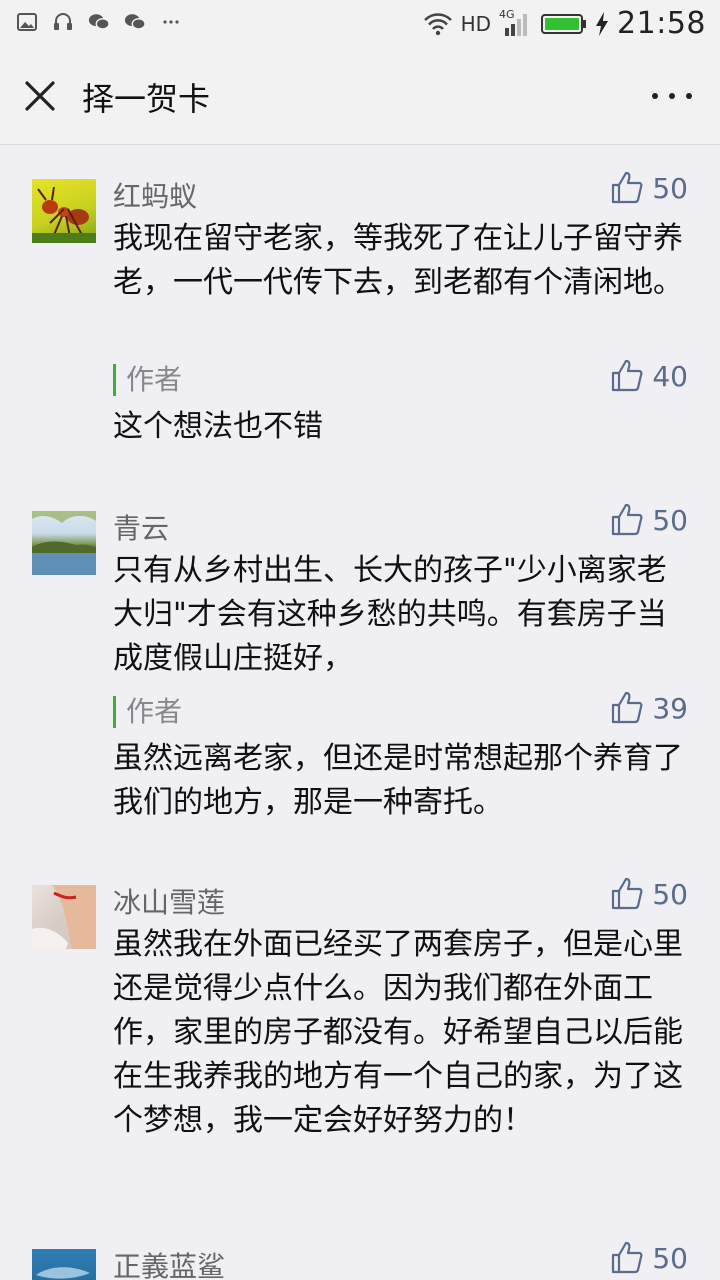  I want to click on like-count: 39, so click(670, 708).